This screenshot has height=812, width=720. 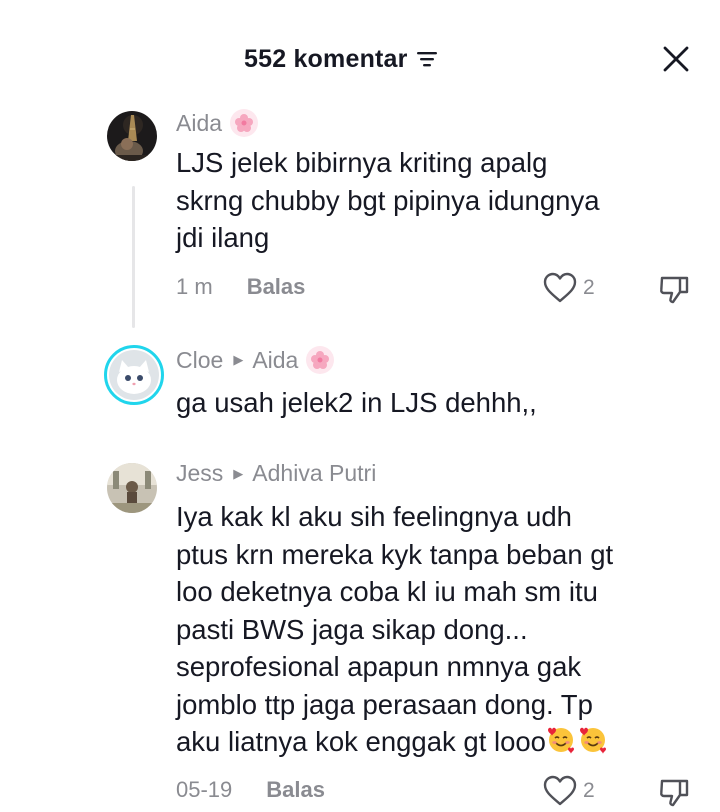 What do you see at coordinates (314, 473) in the screenshot?
I see `reply-to-adhiva: Adhiva Putri` at bounding box center [314, 473].